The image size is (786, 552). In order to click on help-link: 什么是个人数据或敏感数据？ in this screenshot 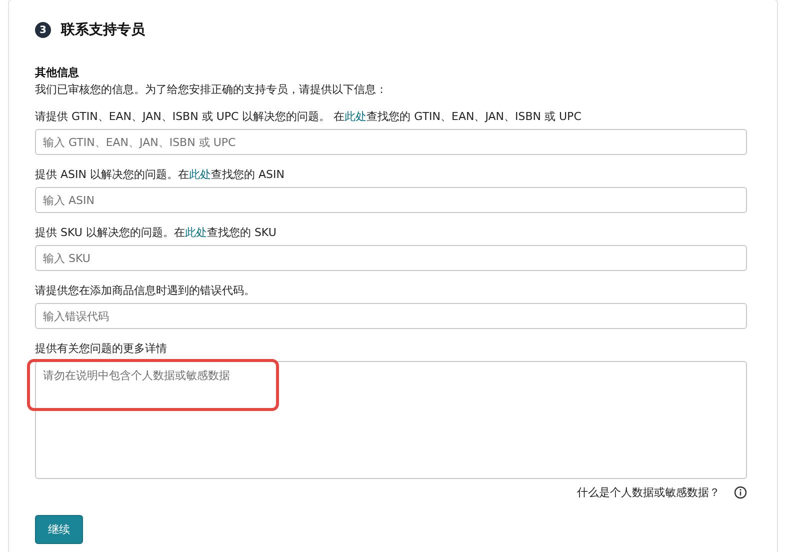, I will do `click(648, 492)`.